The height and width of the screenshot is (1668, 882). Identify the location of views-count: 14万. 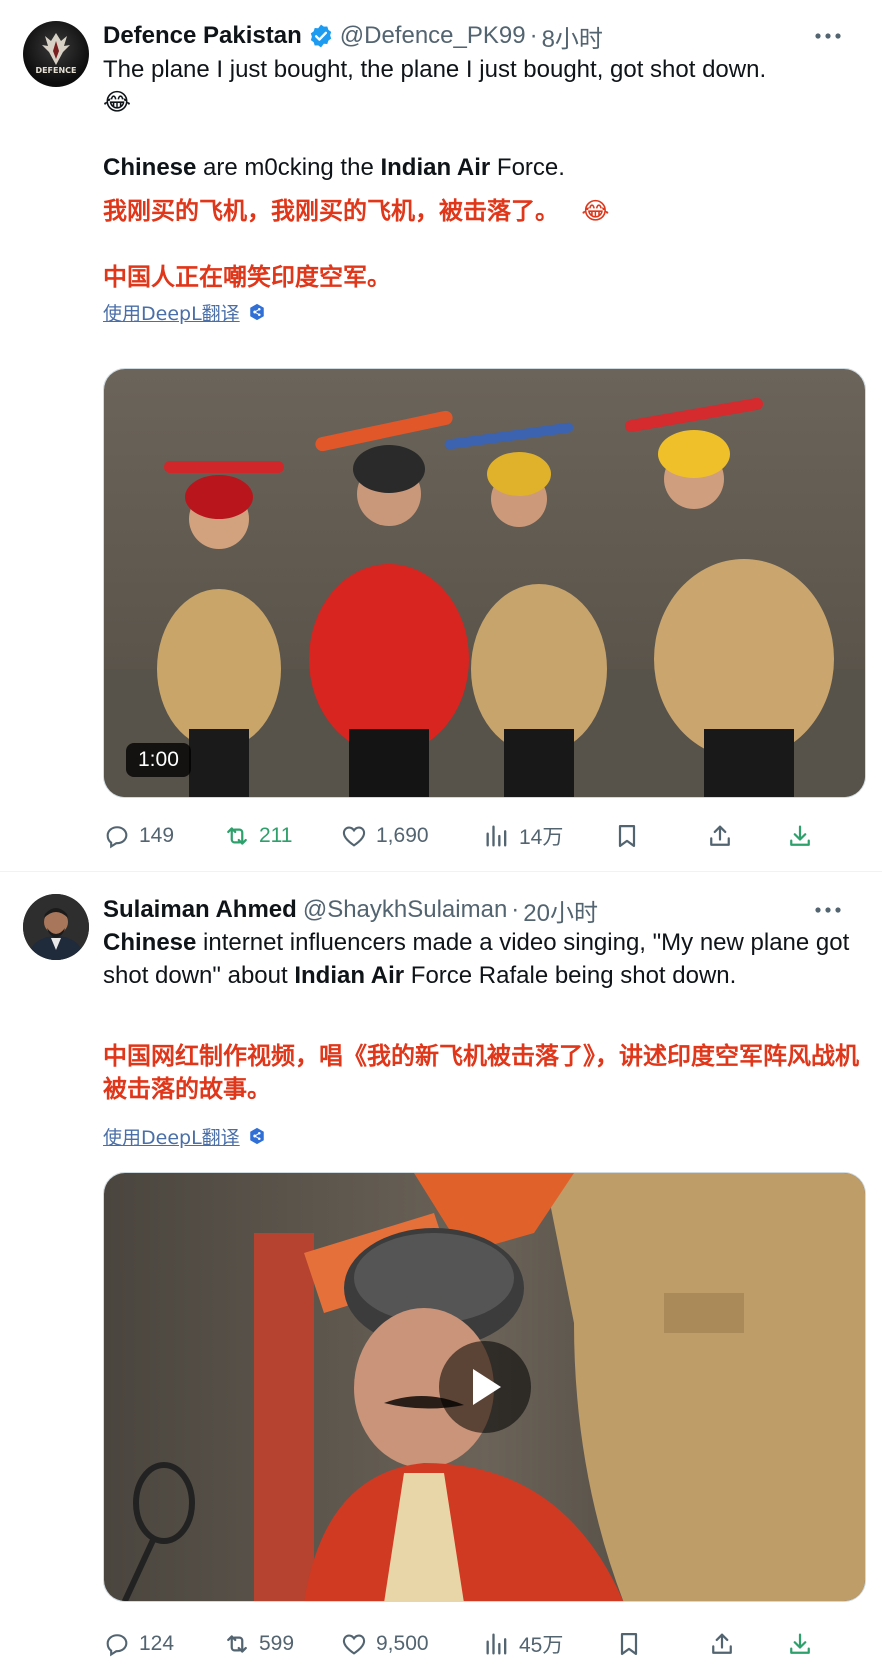
(541, 837).